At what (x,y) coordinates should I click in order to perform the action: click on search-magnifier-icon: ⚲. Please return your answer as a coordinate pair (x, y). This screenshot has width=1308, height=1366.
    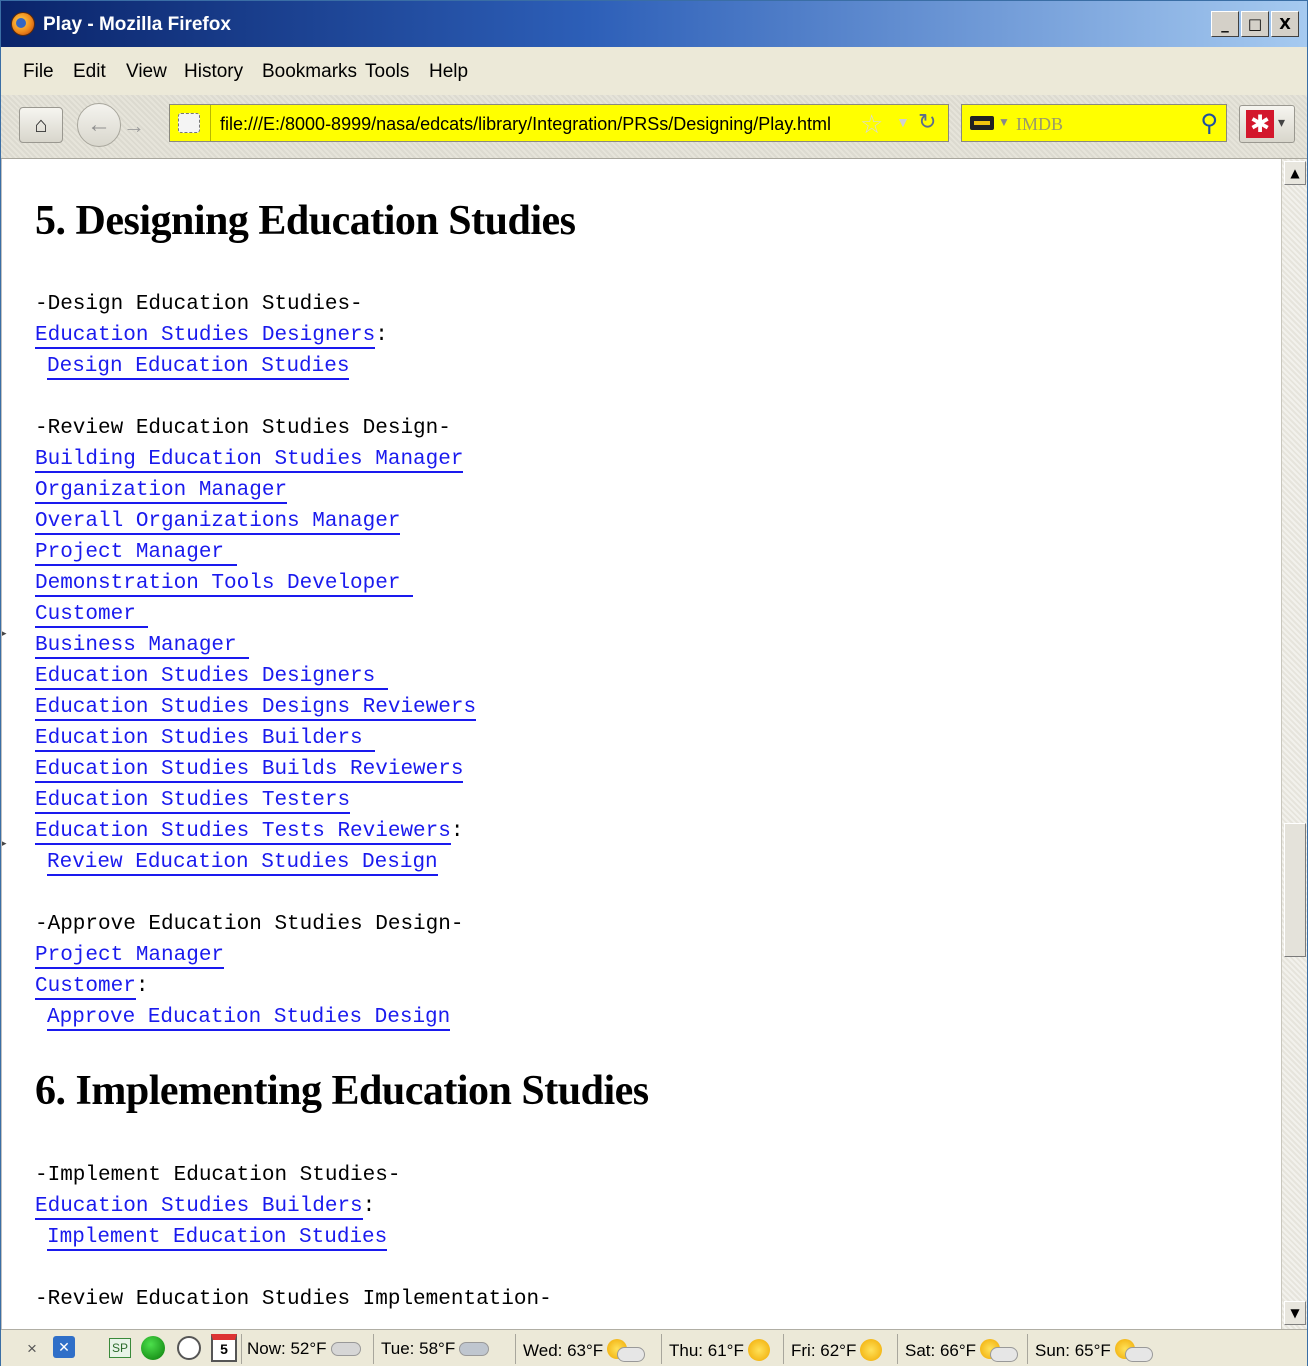
    Looking at the image, I should click on (1209, 123).